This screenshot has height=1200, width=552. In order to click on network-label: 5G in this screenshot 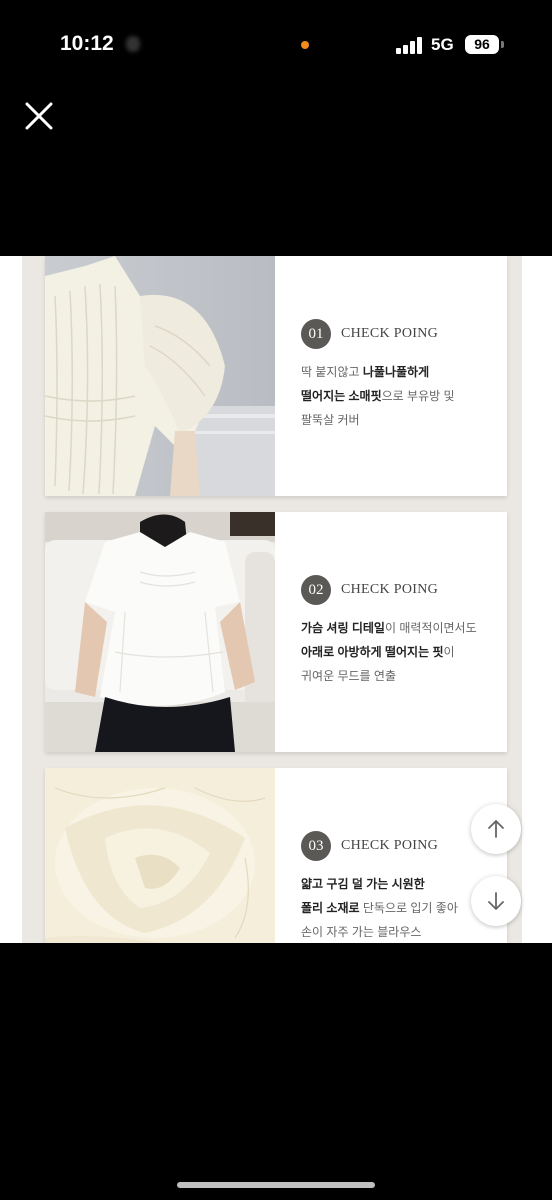, I will do `click(442, 44)`.